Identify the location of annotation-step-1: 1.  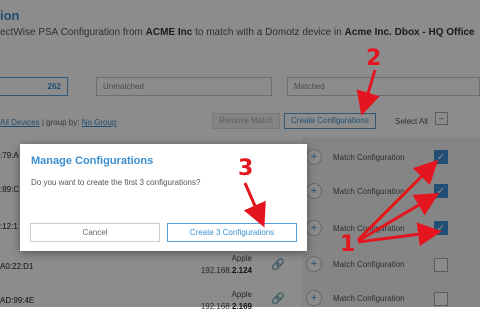
(348, 244).